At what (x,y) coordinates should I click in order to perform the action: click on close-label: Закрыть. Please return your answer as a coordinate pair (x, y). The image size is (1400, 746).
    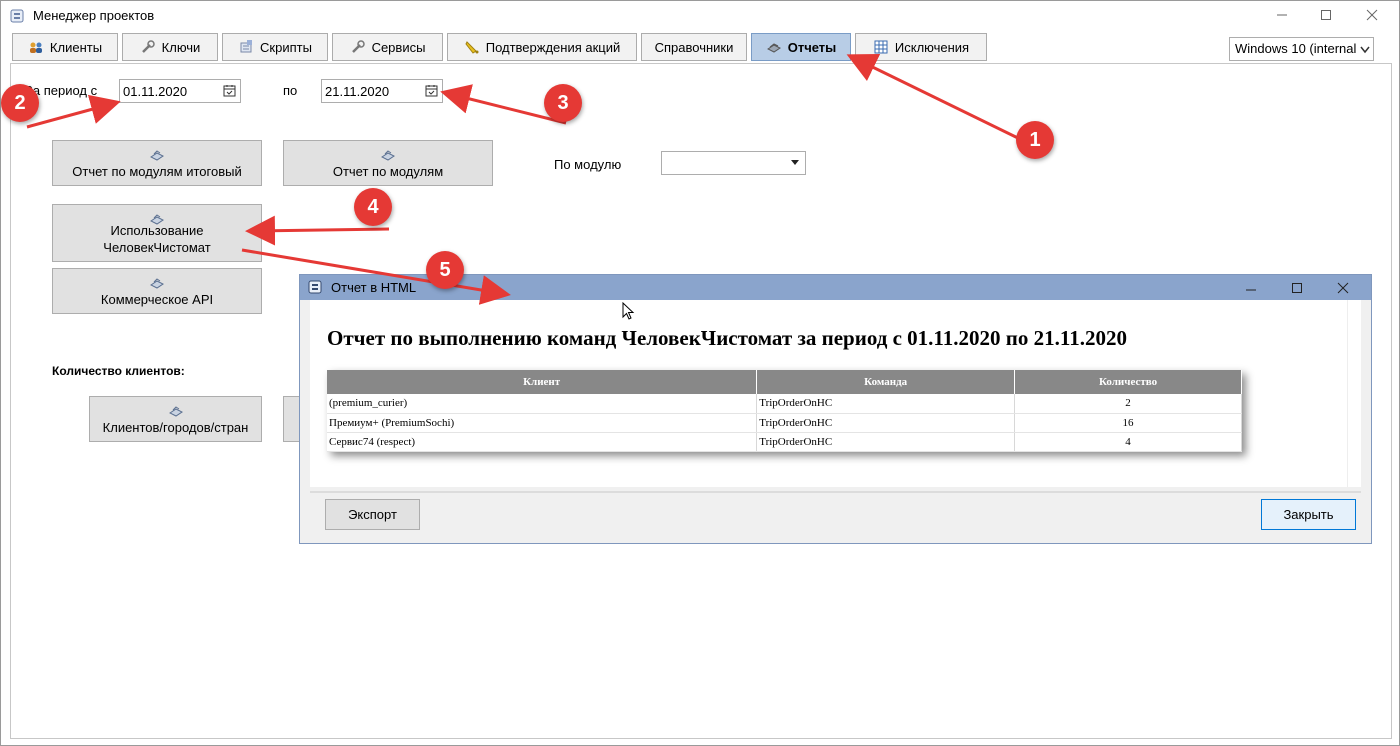
    Looking at the image, I should click on (1308, 514).